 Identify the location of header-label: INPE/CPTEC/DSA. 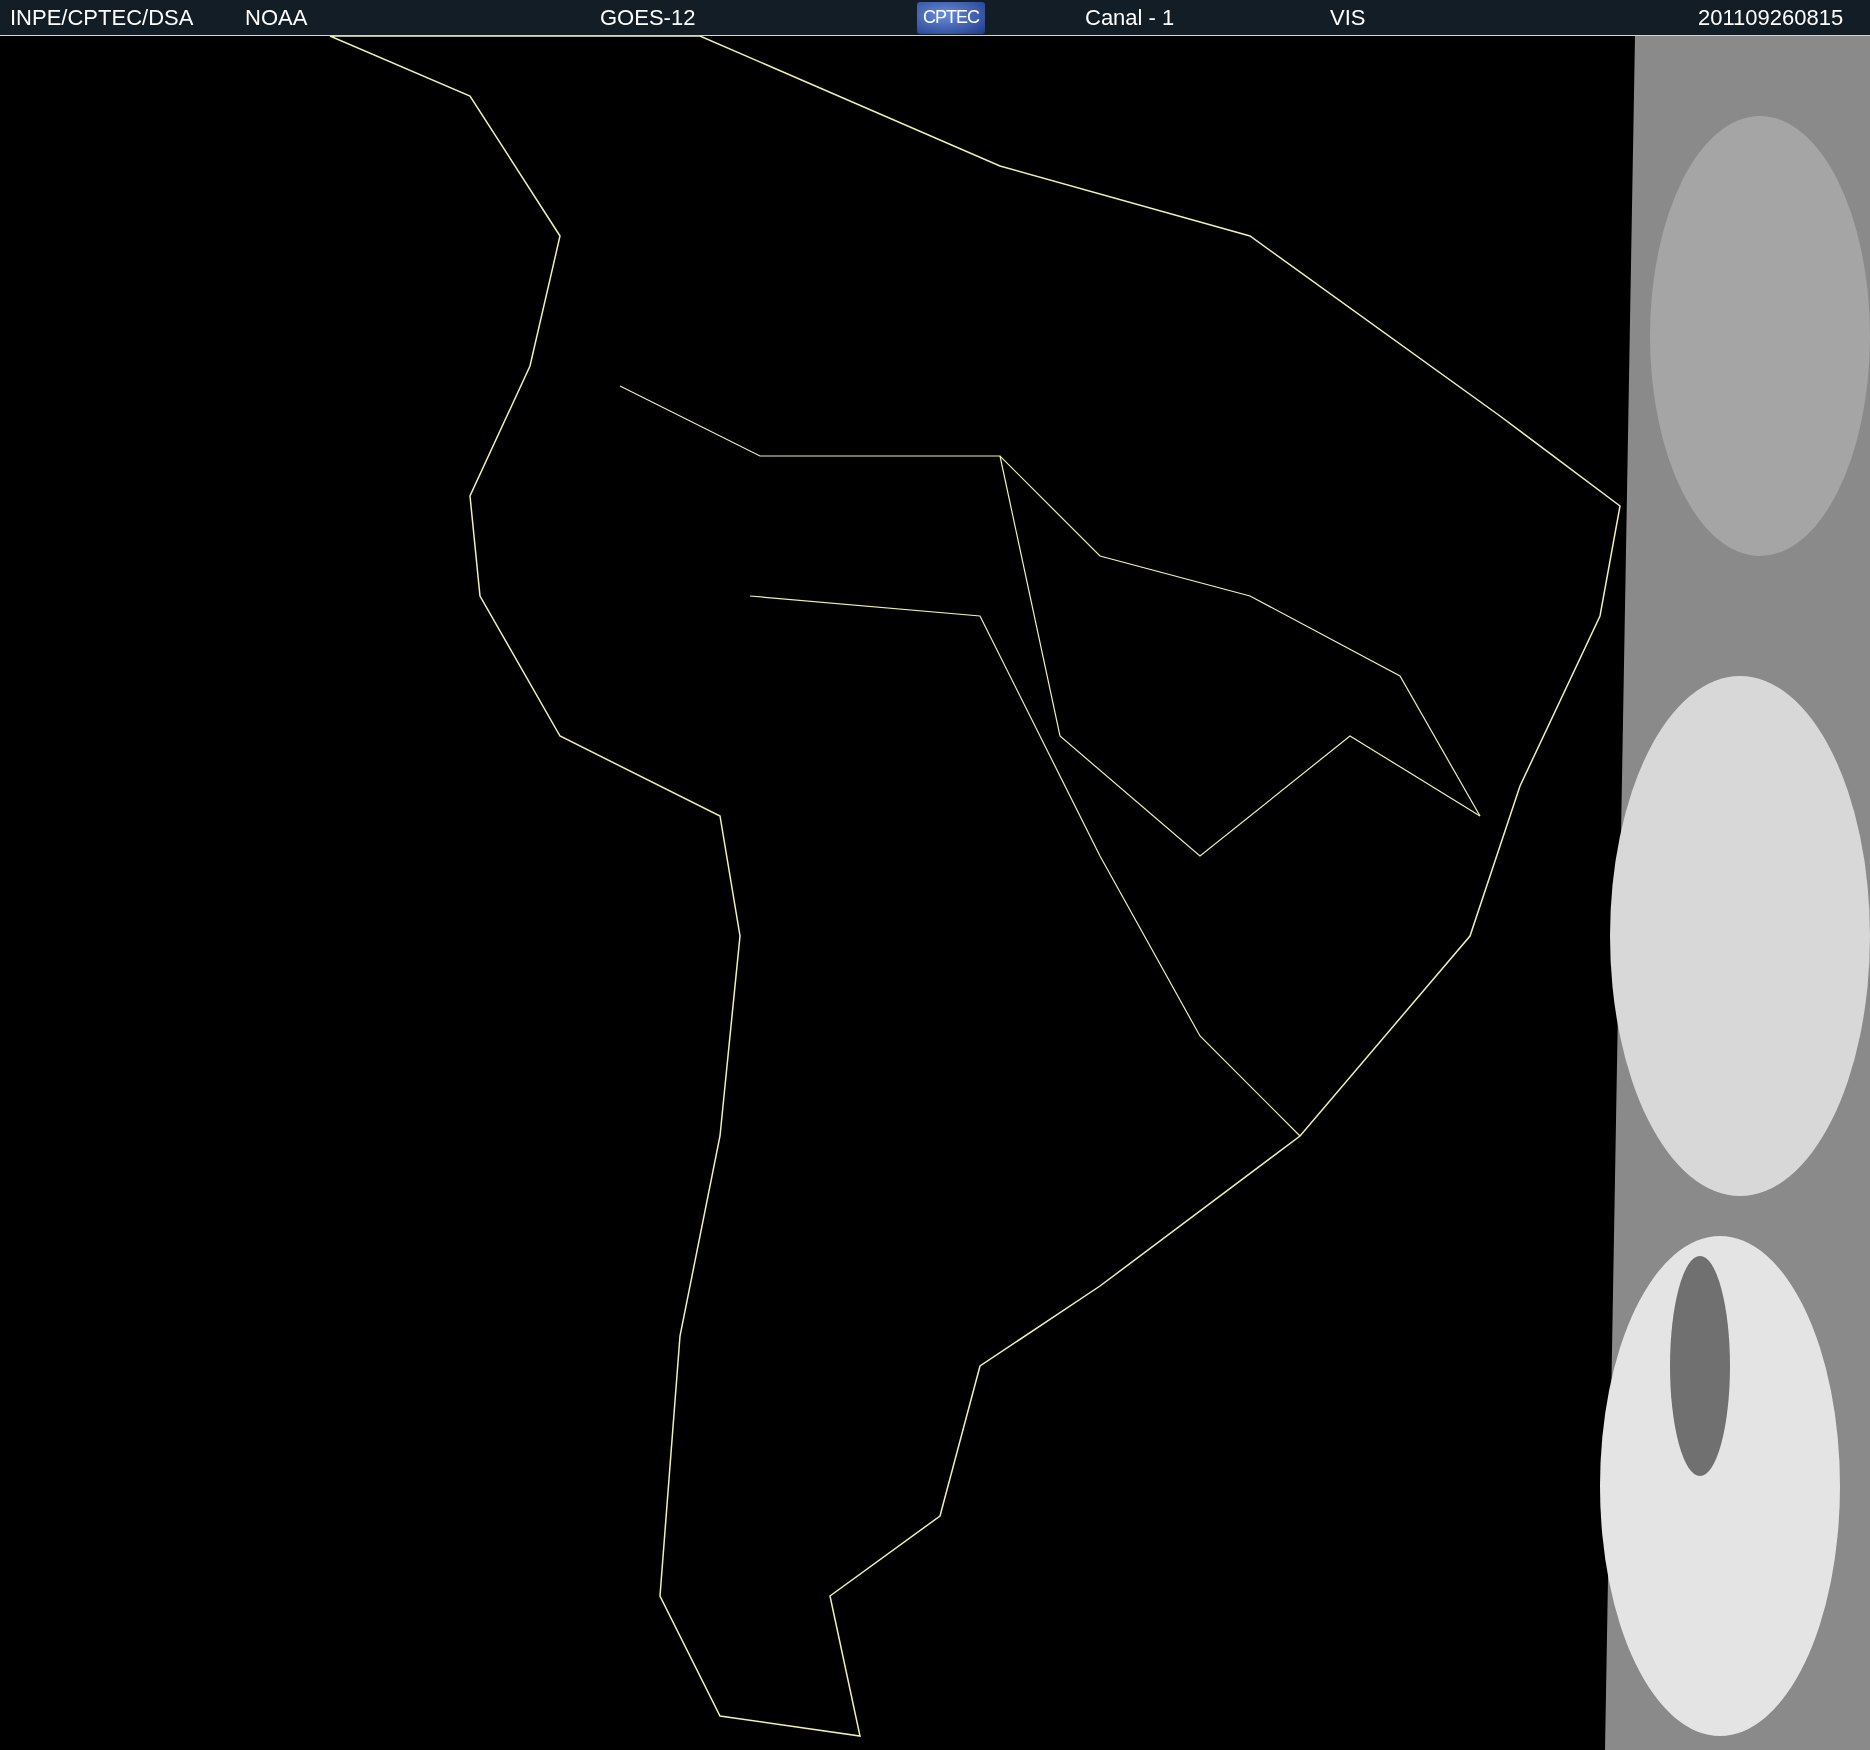
(102, 17).